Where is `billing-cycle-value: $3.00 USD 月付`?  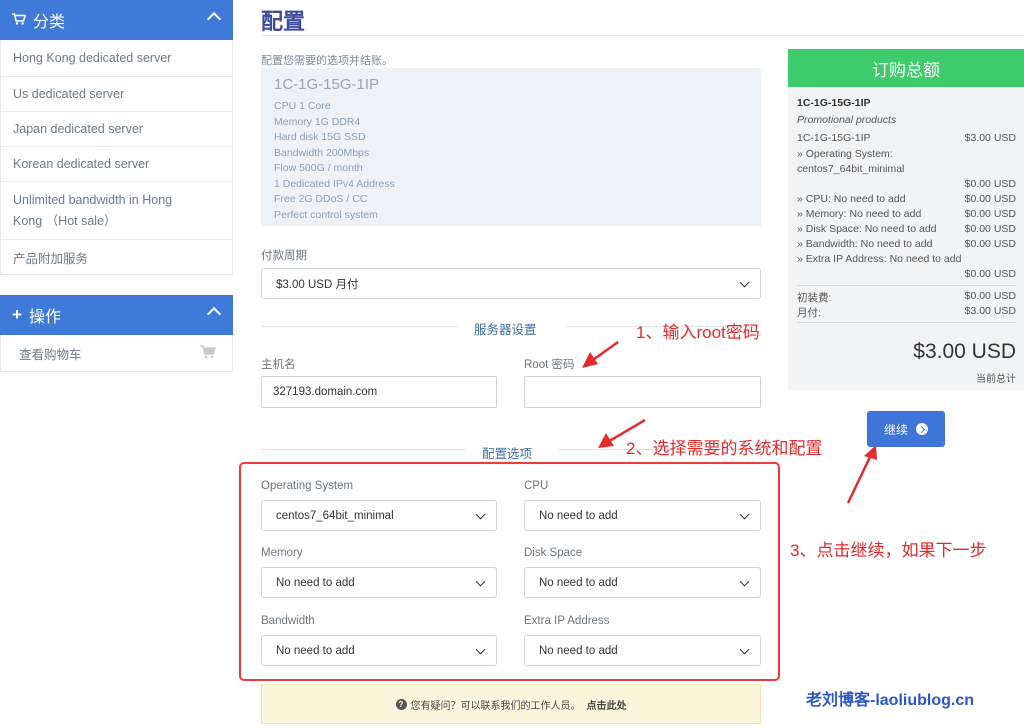 billing-cycle-value: $3.00 USD 月付 is located at coordinates (317, 284).